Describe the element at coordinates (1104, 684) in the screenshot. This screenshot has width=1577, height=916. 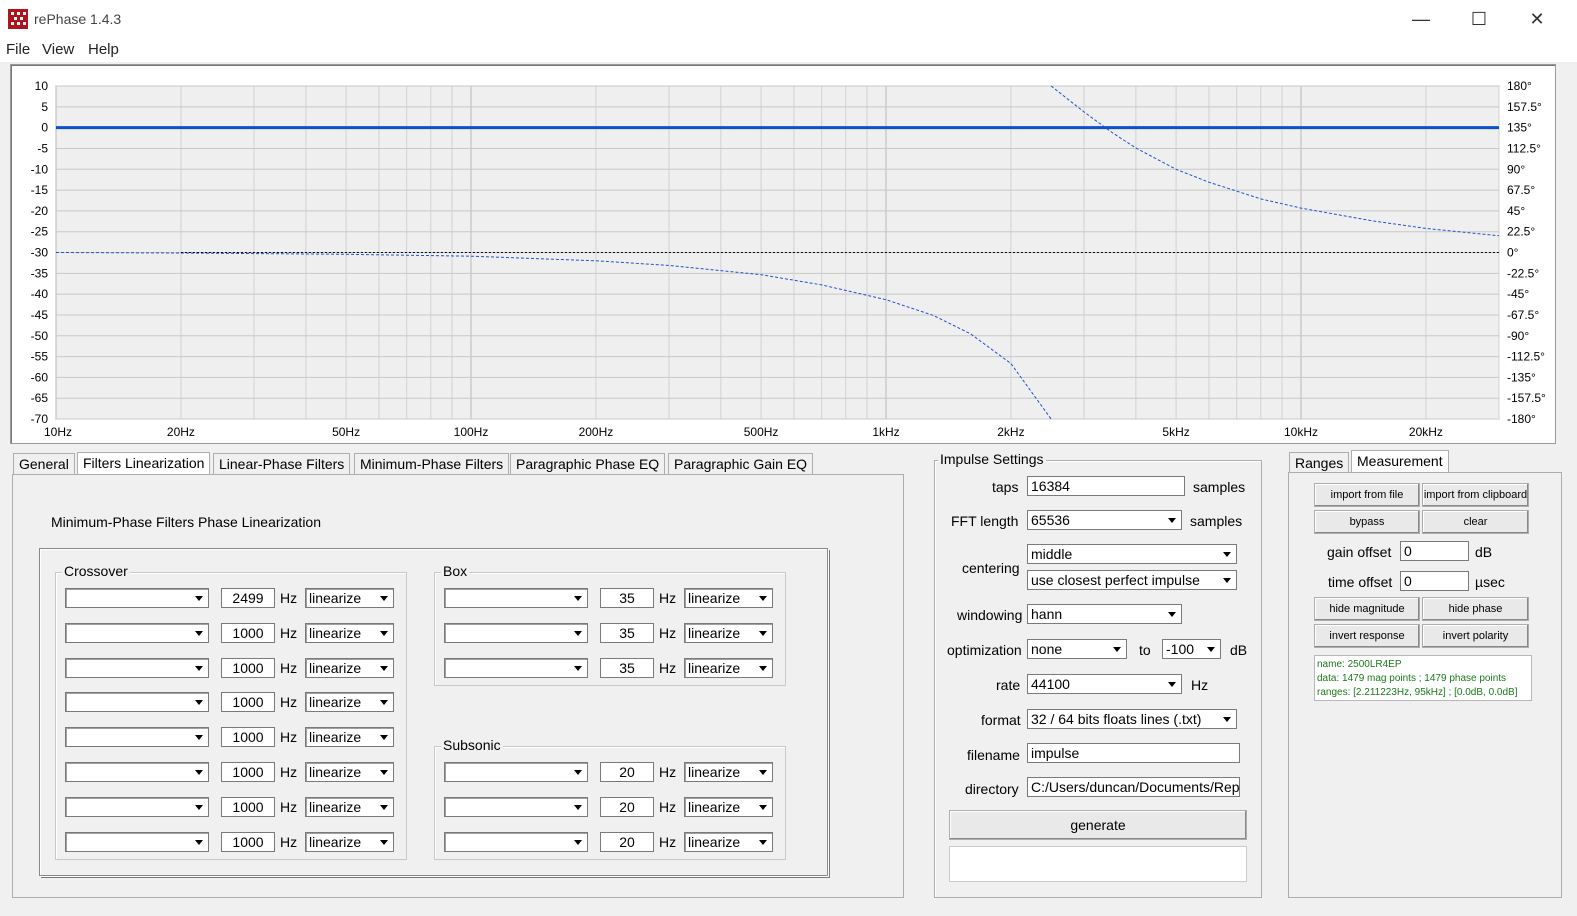
I see `rate-select: 44100` at that location.